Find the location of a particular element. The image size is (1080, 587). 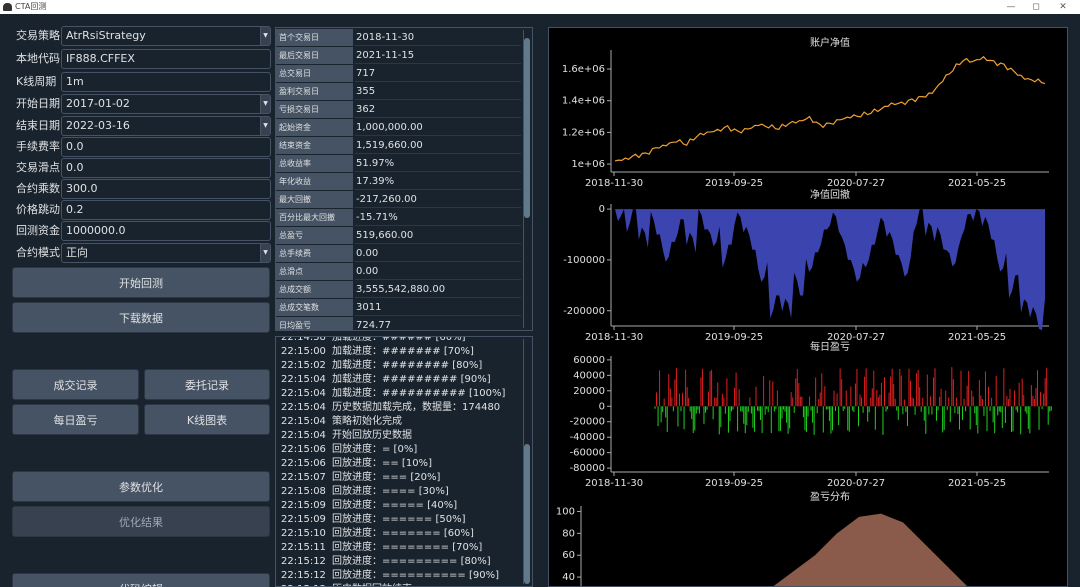

optimize-result-button: 优化结果 is located at coordinates (141, 521).